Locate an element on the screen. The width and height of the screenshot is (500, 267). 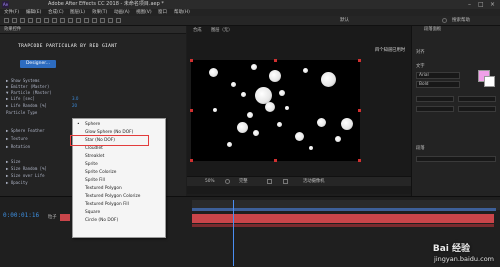
current-timecode: 0:00:01:16 is located at coordinates (21, 215).